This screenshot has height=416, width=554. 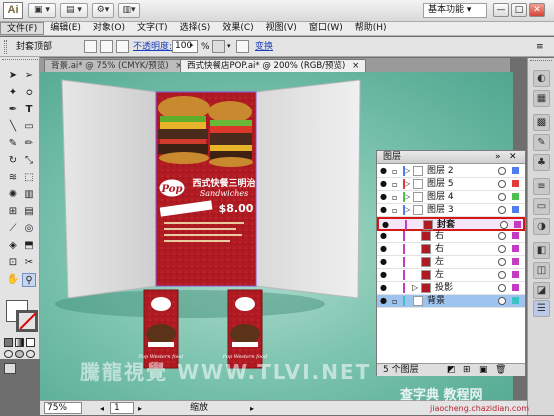 What do you see at coordinates (29, 280) in the screenshot?
I see `zoom-tool-icon: ⚲` at bounding box center [29, 280].